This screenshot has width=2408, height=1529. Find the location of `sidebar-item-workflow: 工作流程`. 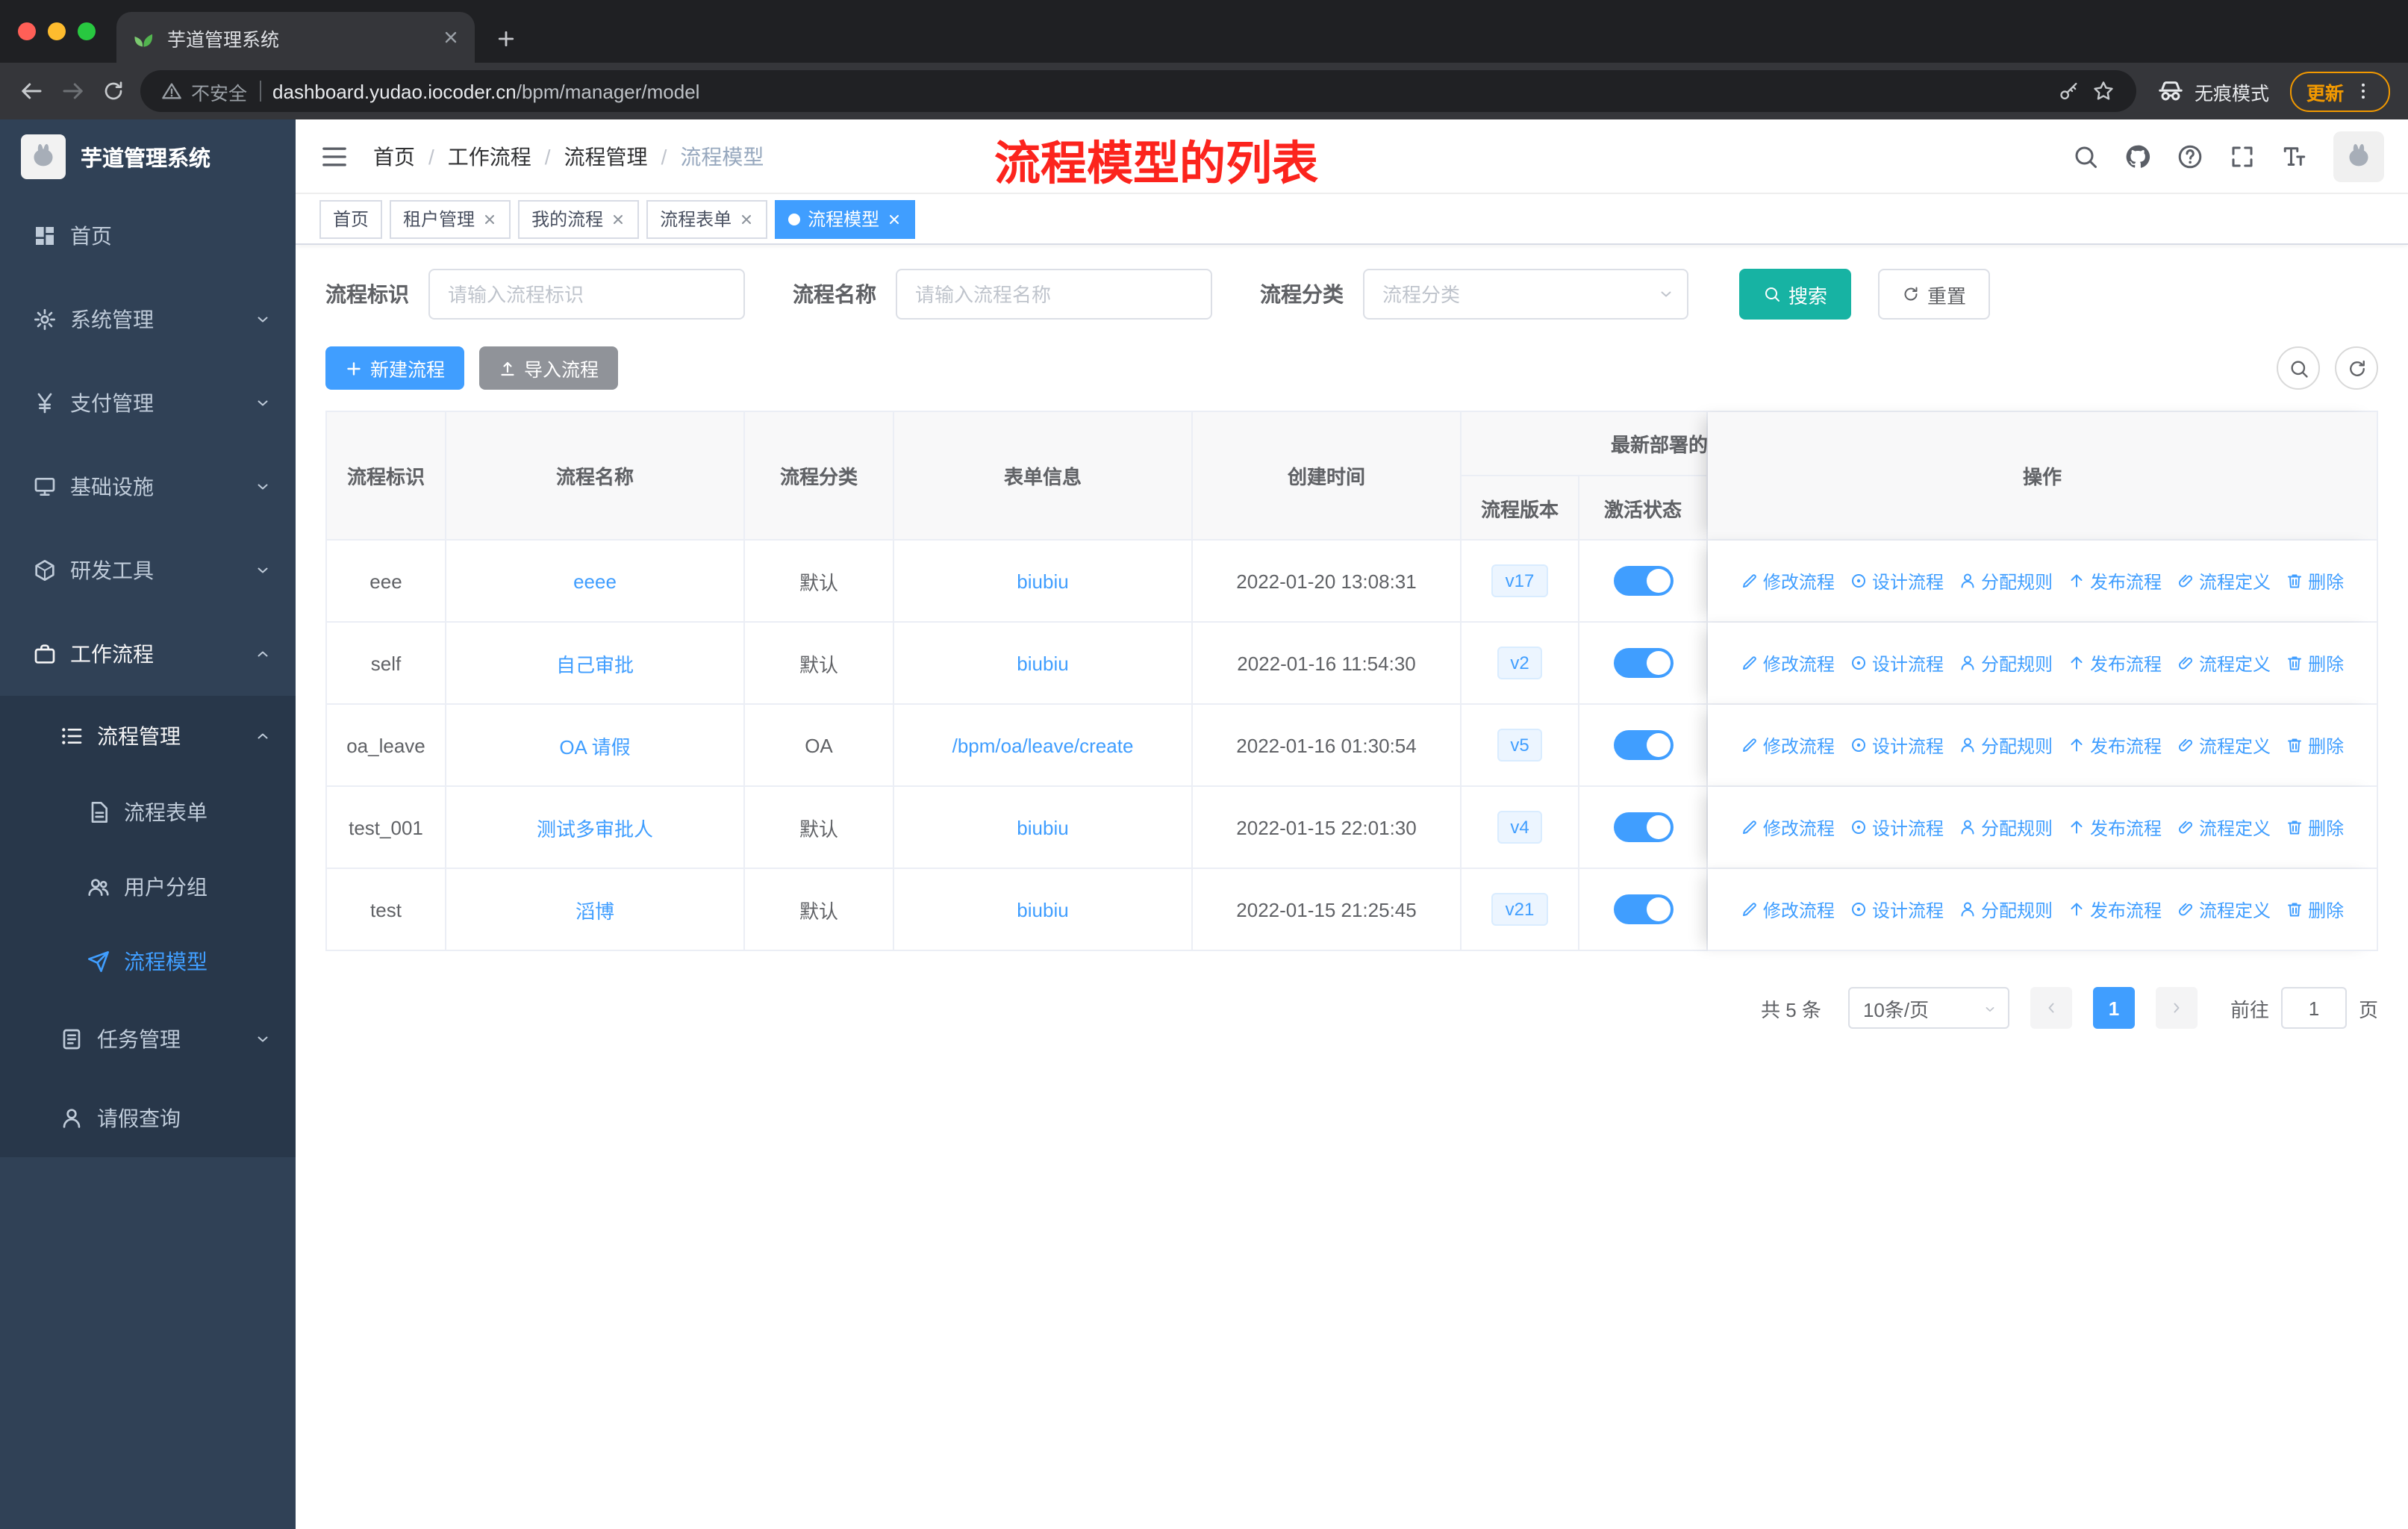

sidebar-item-workflow: 工作流程 is located at coordinates (148, 654).